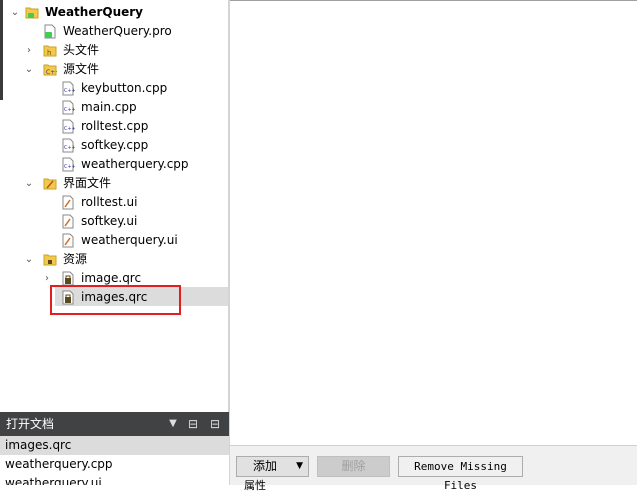  I want to click on project-folder-icon, so click(32, 13).